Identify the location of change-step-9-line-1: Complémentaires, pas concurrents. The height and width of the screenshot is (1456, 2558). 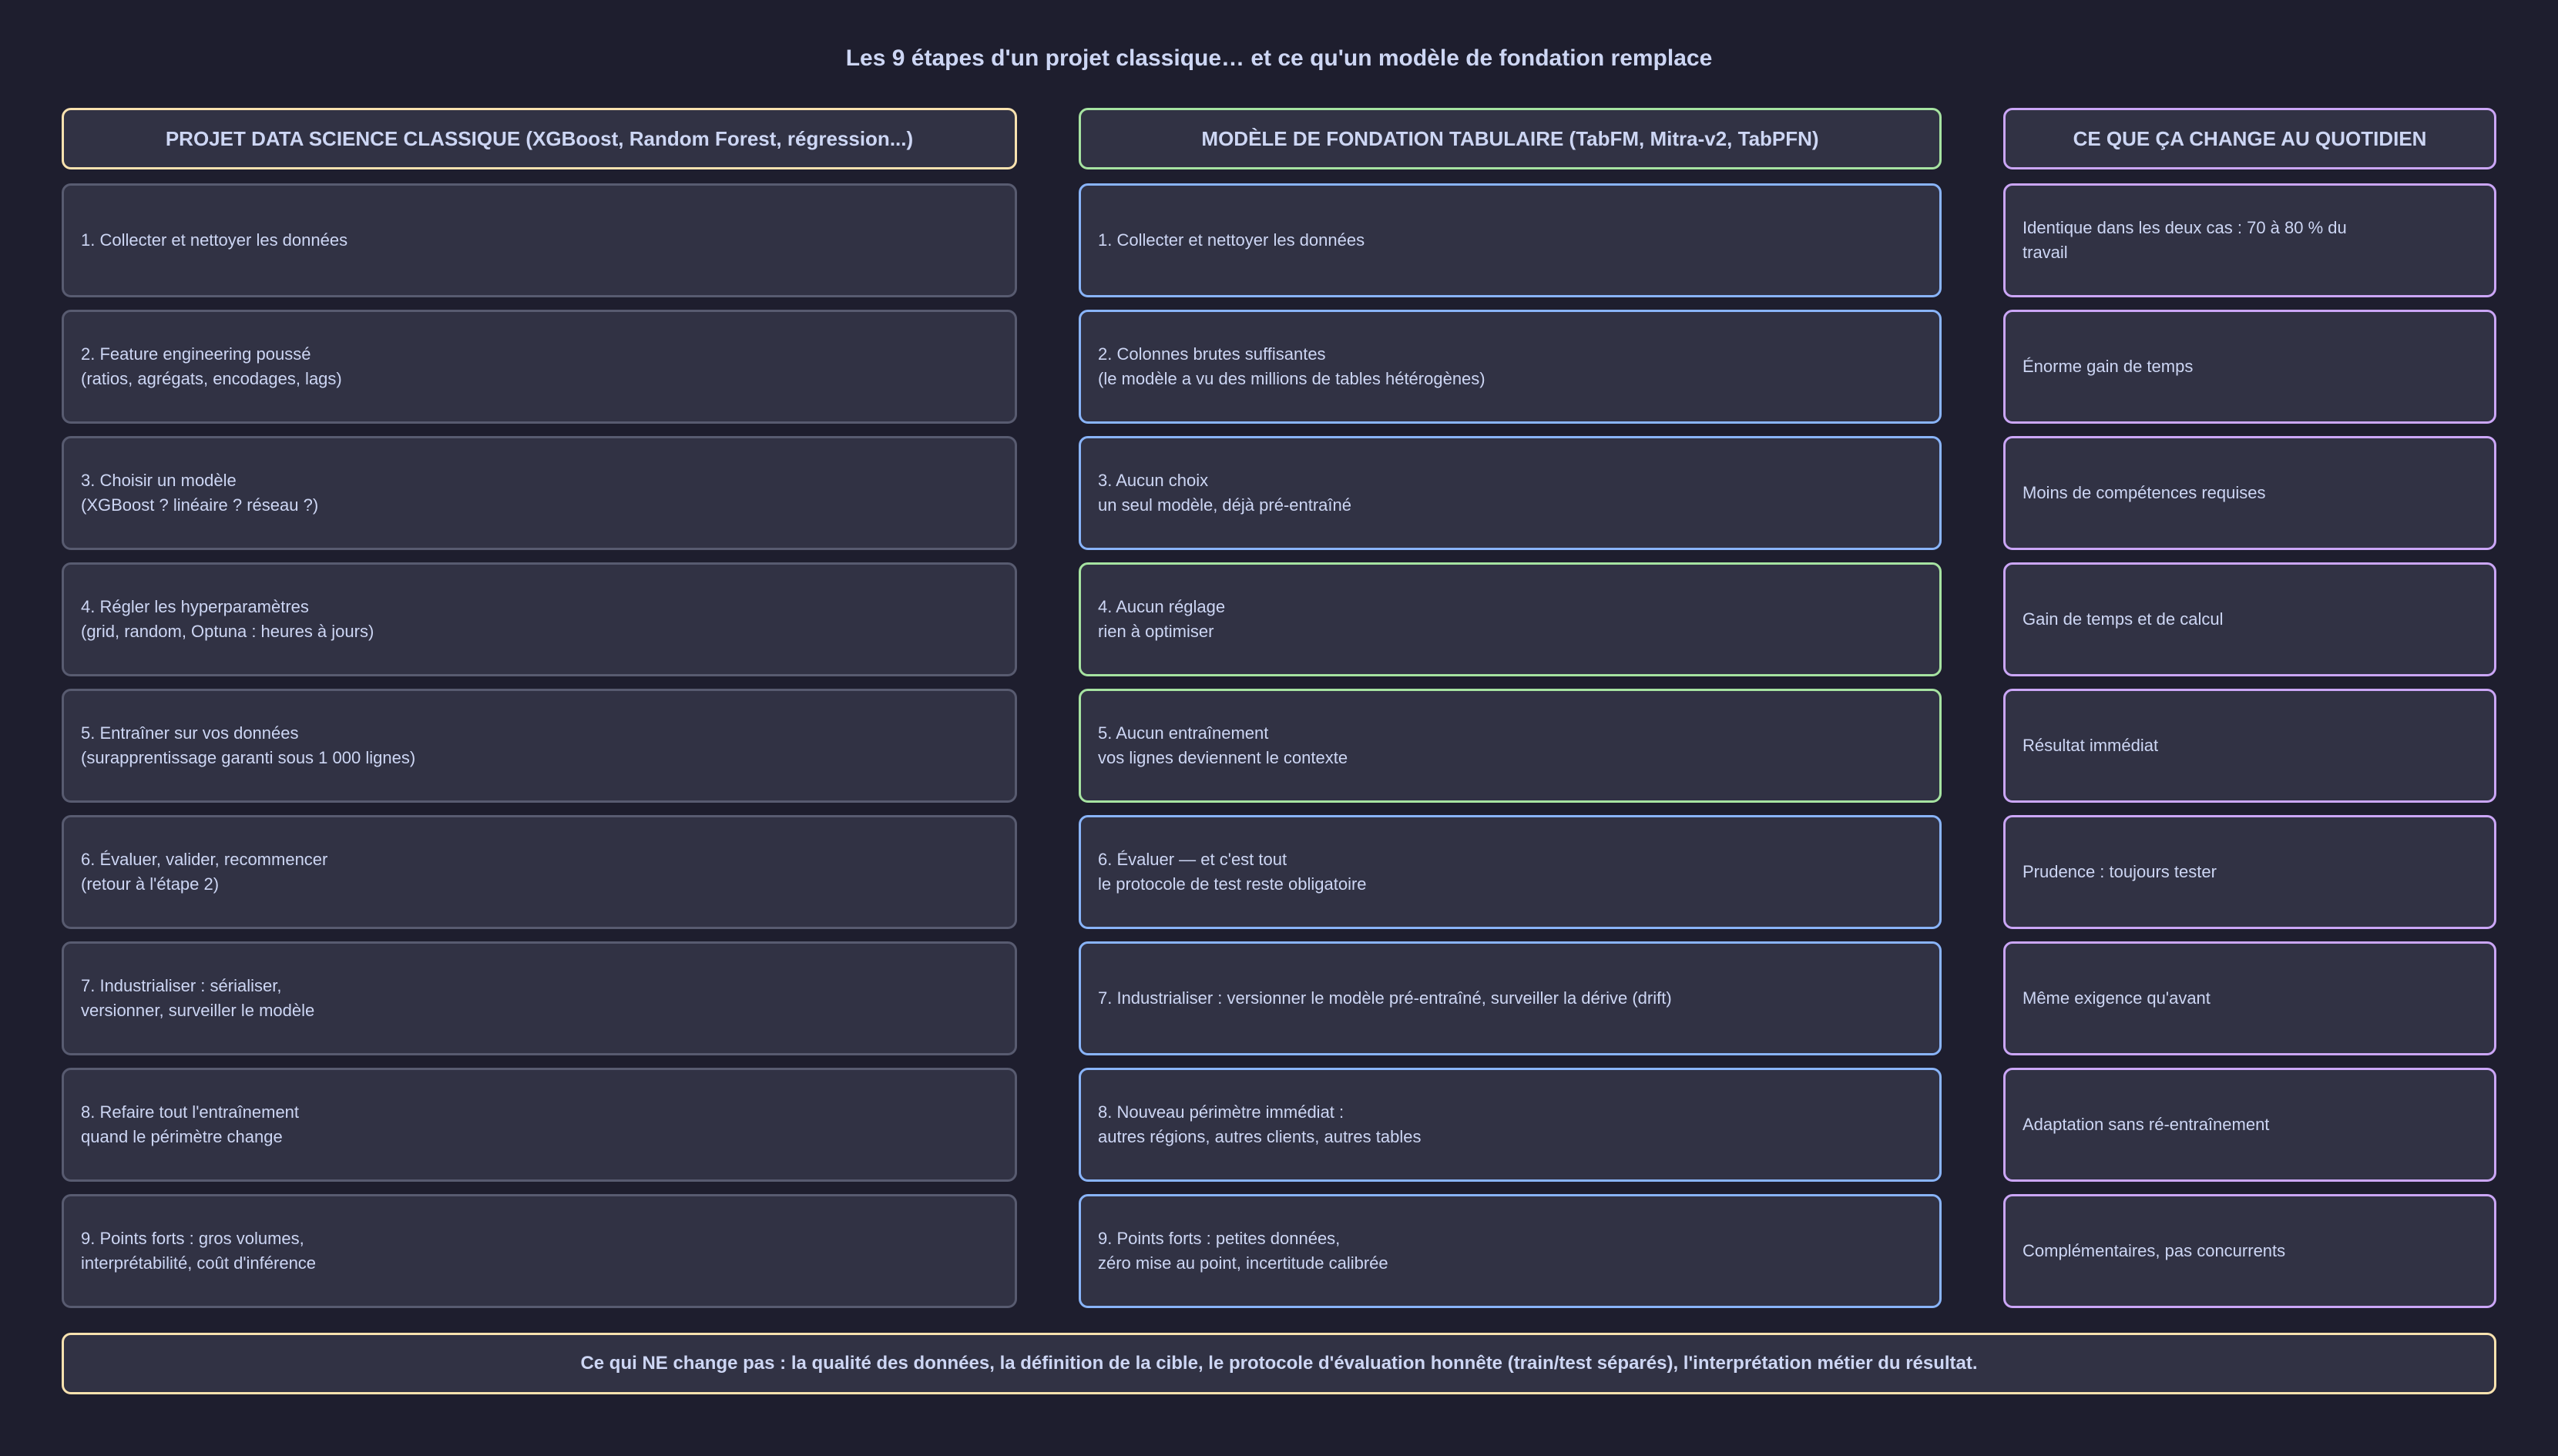
(2154, 1250).